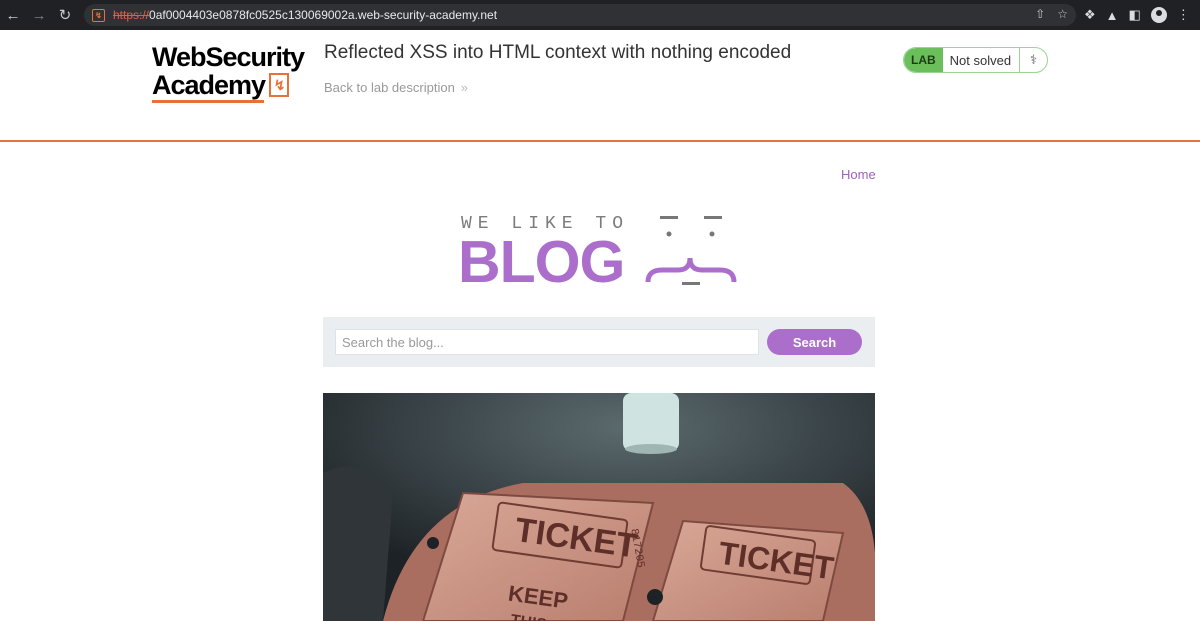  What do you see at coordinates (980, 60) in the screenshot?
I see `lab-status-text: Not solved` at bounding box center [980, 60].